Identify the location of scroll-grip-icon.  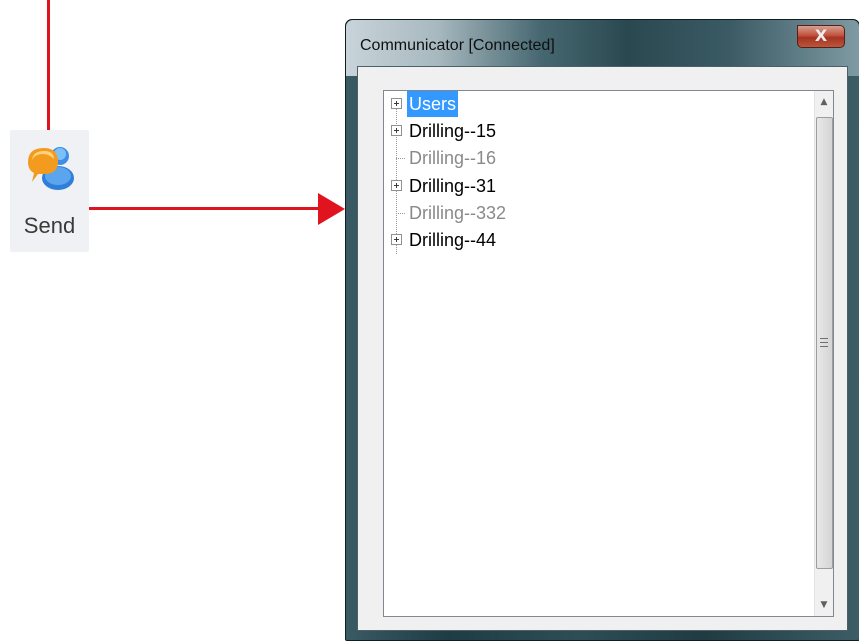
(824, 342).